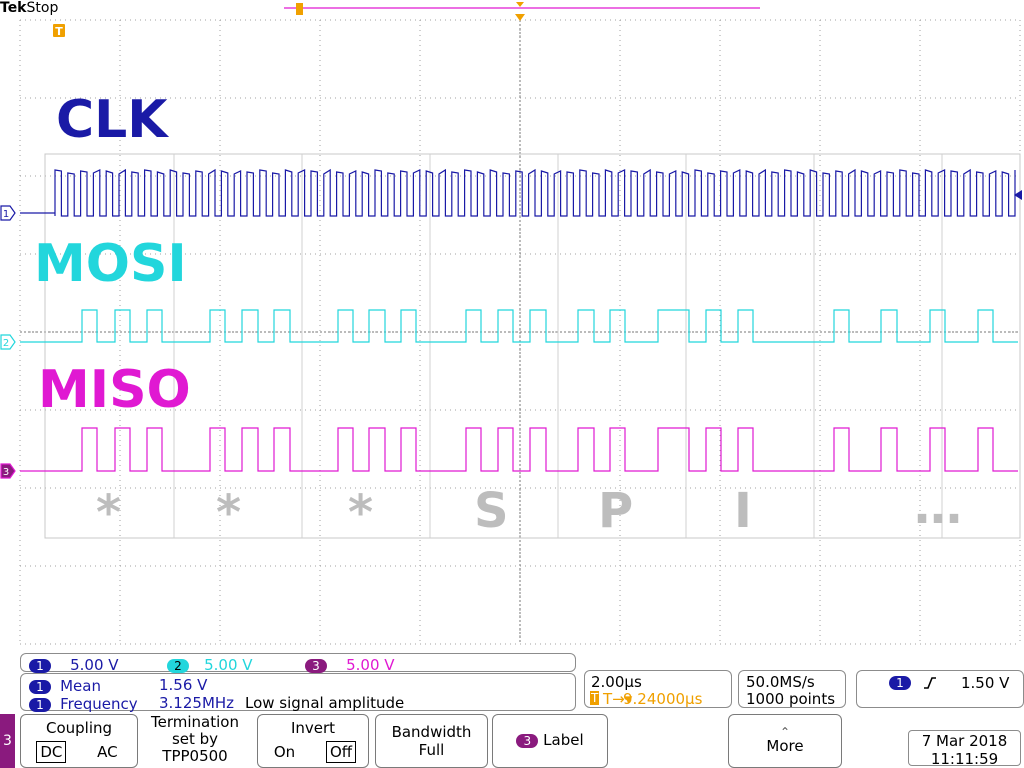 The height and width of the screenshot is (768, 1024). Describe the element at coordinates (658, 689) in the screenshot. I see `timebase-readout: 2.00µs T T→▾ 9.24000µs` at that location.